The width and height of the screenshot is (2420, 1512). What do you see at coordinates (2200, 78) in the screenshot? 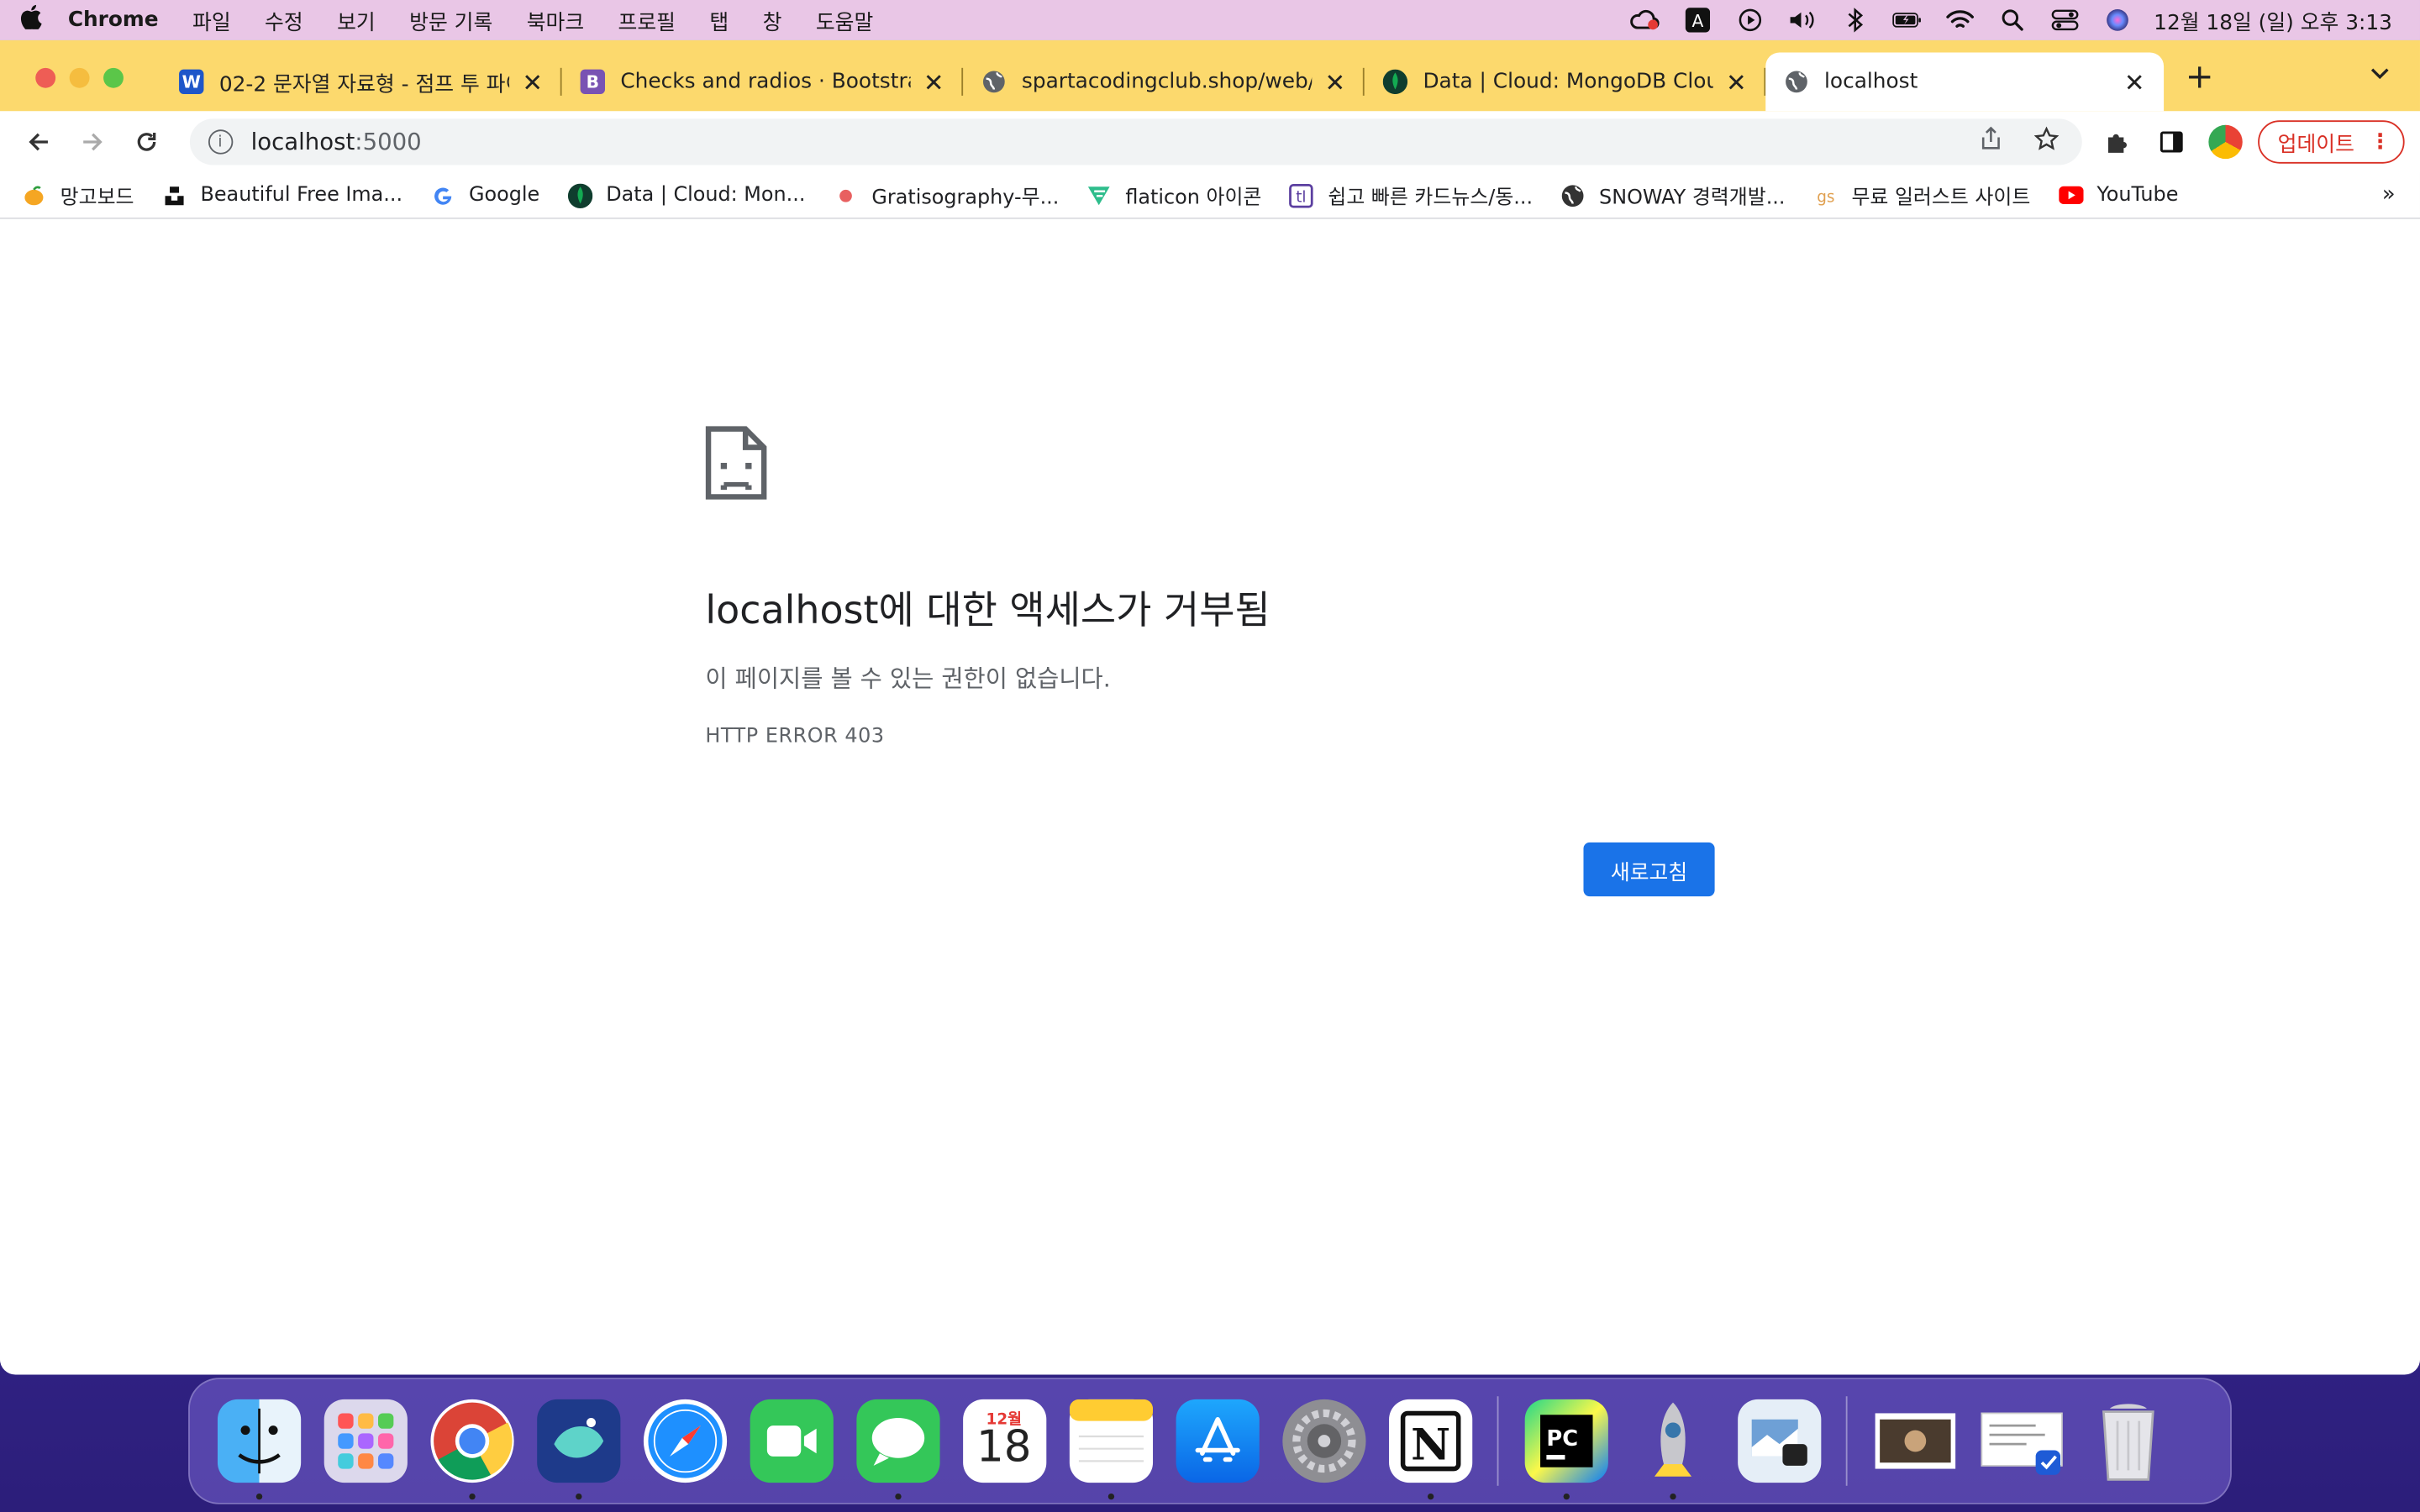
I see `new-tab-button: +` at bounding box center [2200, 78].